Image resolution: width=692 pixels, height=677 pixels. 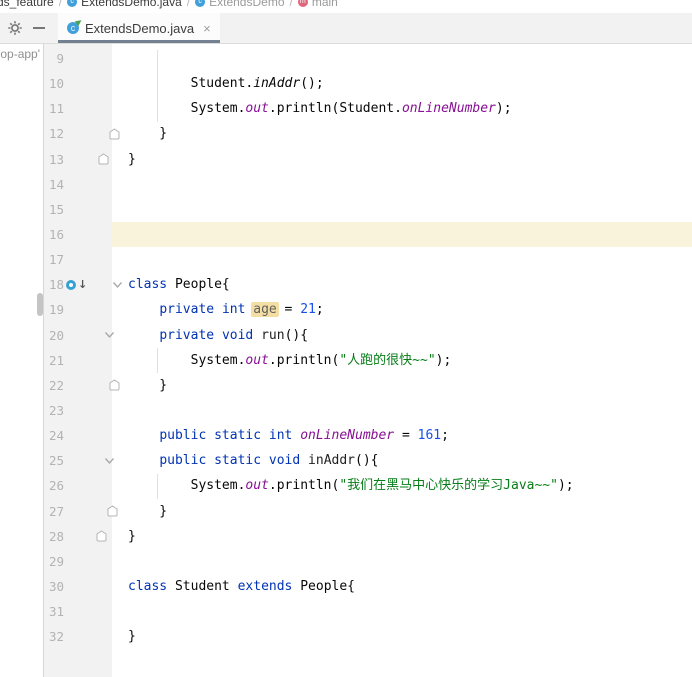 What do you see at coordinates (54, 511) in the screenshot?
I see `line-number: 27` at bounding box center [54, 511].